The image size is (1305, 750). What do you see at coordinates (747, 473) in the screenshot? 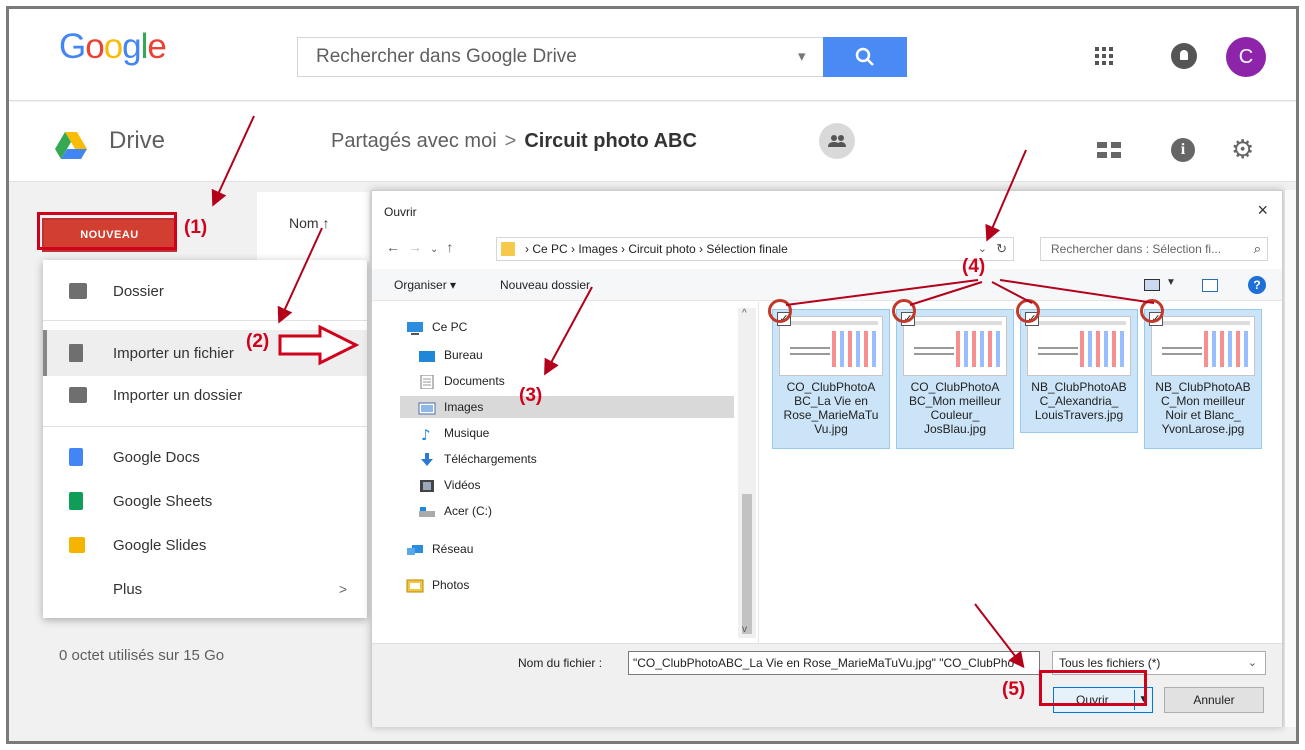
I see `tree-scrollbar: ^ v` at bounding box center [747, 473].